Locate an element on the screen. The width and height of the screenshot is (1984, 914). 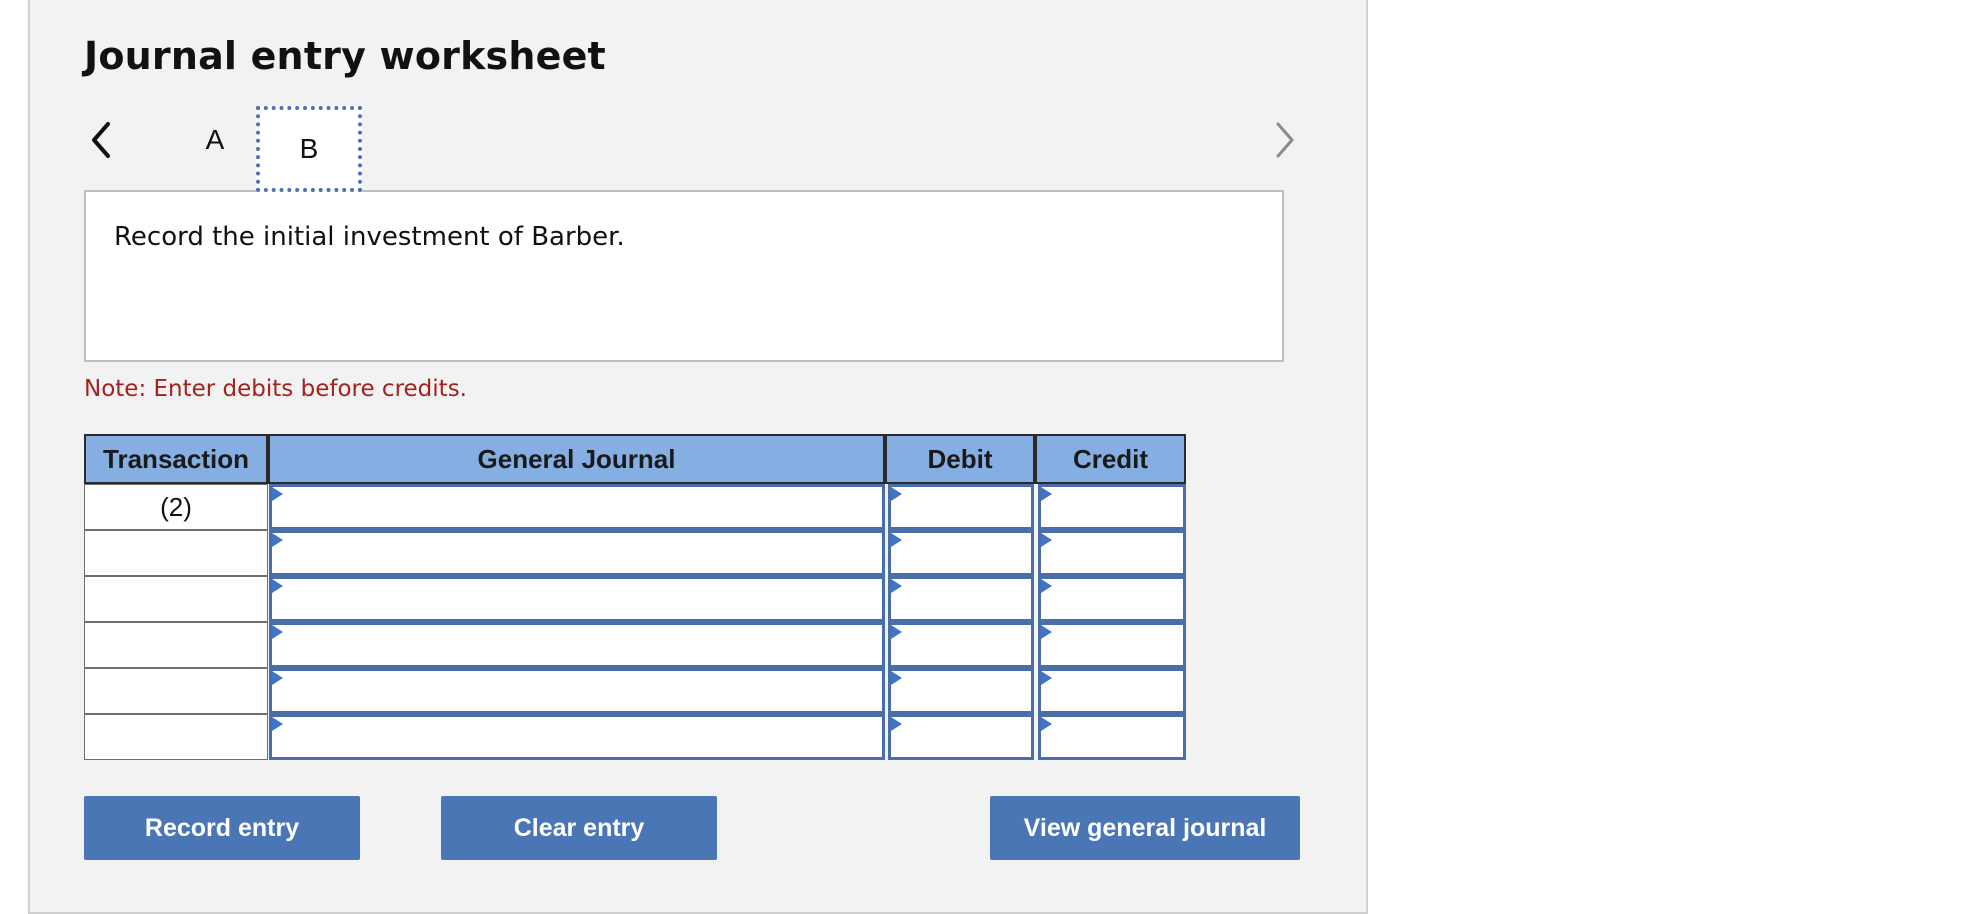
chevron-right-icon is located at coordinates (1285, 140).